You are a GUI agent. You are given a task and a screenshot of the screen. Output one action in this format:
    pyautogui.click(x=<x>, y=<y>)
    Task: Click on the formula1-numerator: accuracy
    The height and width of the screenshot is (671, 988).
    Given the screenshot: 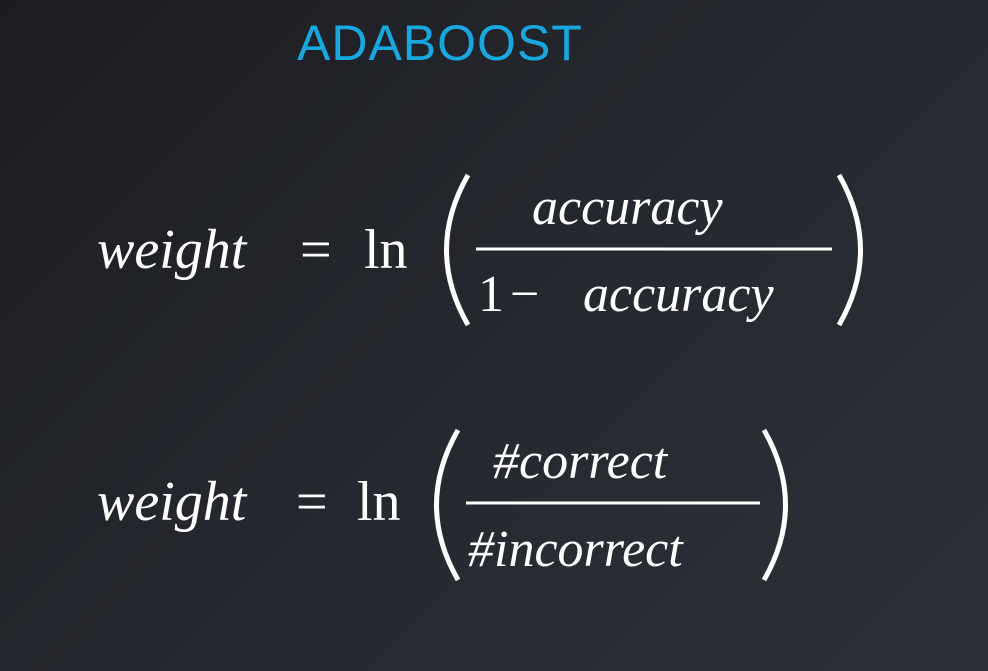 What is the action you would take?
    pyautogui.click(x=627, y=207)
    